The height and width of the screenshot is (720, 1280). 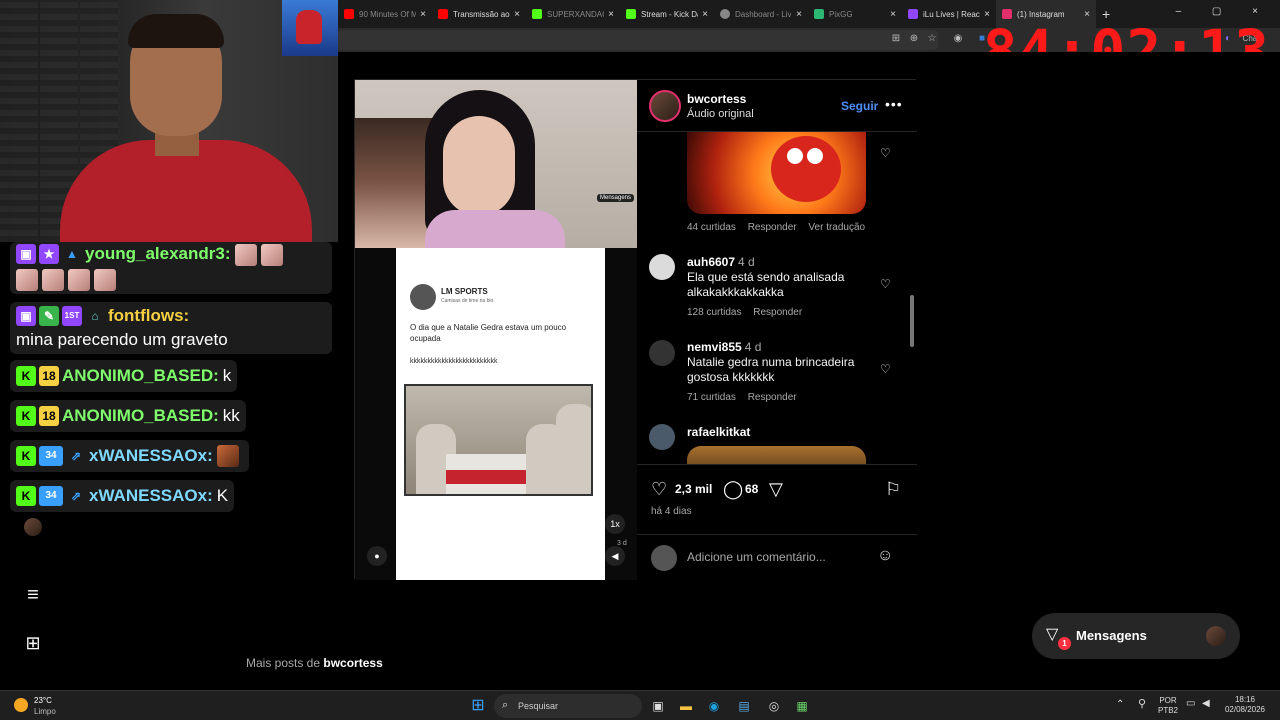 What do you see at coordinates (896, 39) in the screenshot?
I see `apps-icon: ⊞` at bounding box center [896, 39].